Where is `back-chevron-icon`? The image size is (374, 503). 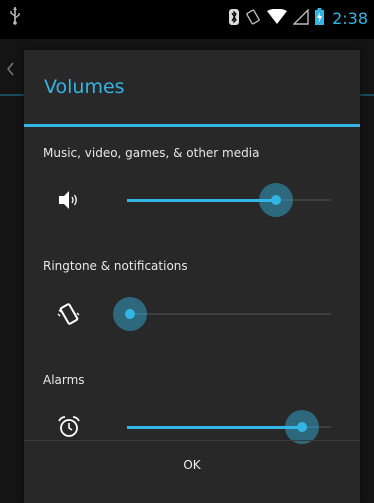 back-chevron-icon is located at coordinates (11, 68).